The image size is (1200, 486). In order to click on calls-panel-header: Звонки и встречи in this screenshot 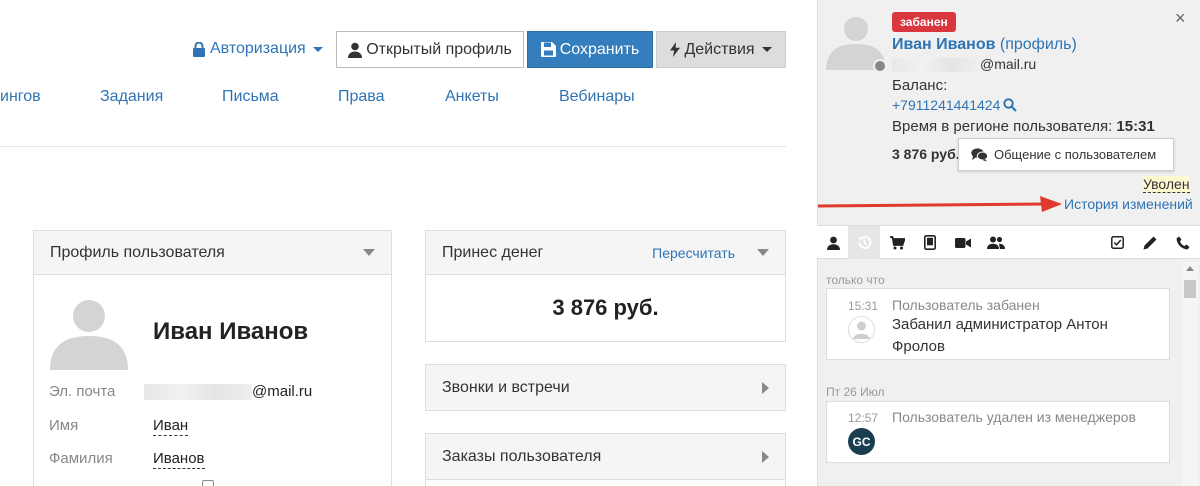, I will do `click(605, 387)`.